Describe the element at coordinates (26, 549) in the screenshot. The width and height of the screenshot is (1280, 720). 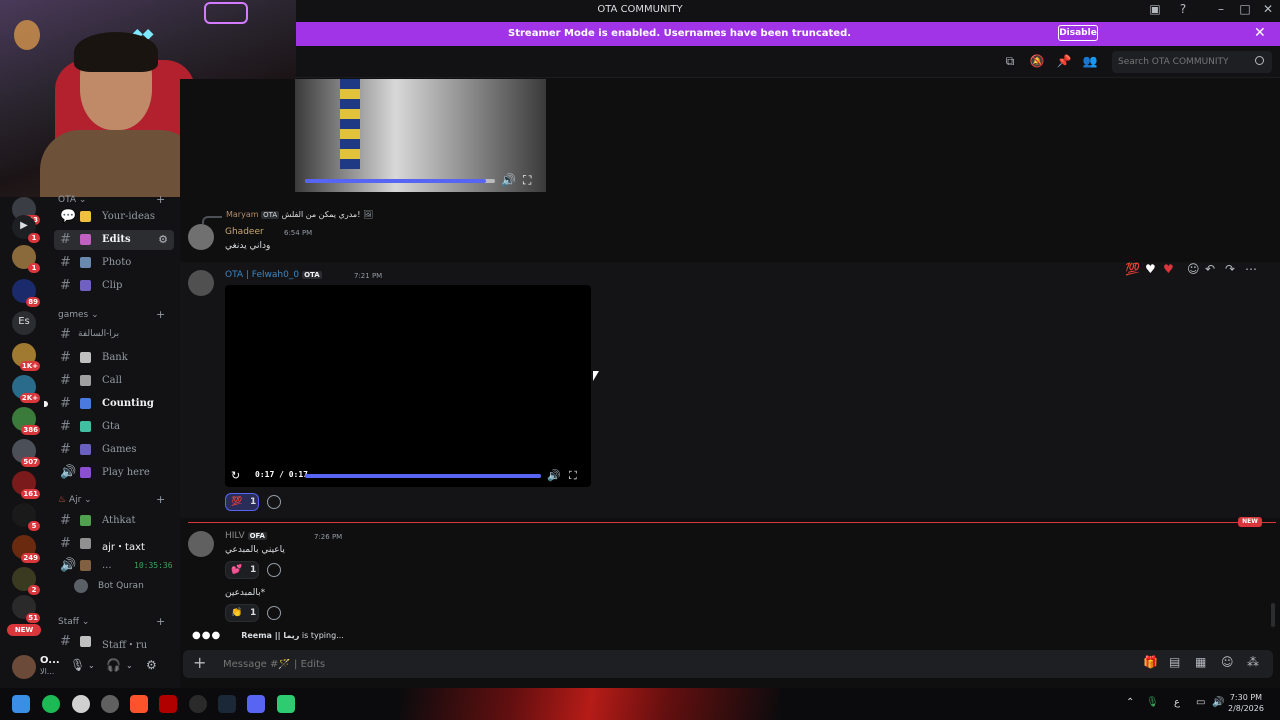
I see `server-icon: 249` at that location.